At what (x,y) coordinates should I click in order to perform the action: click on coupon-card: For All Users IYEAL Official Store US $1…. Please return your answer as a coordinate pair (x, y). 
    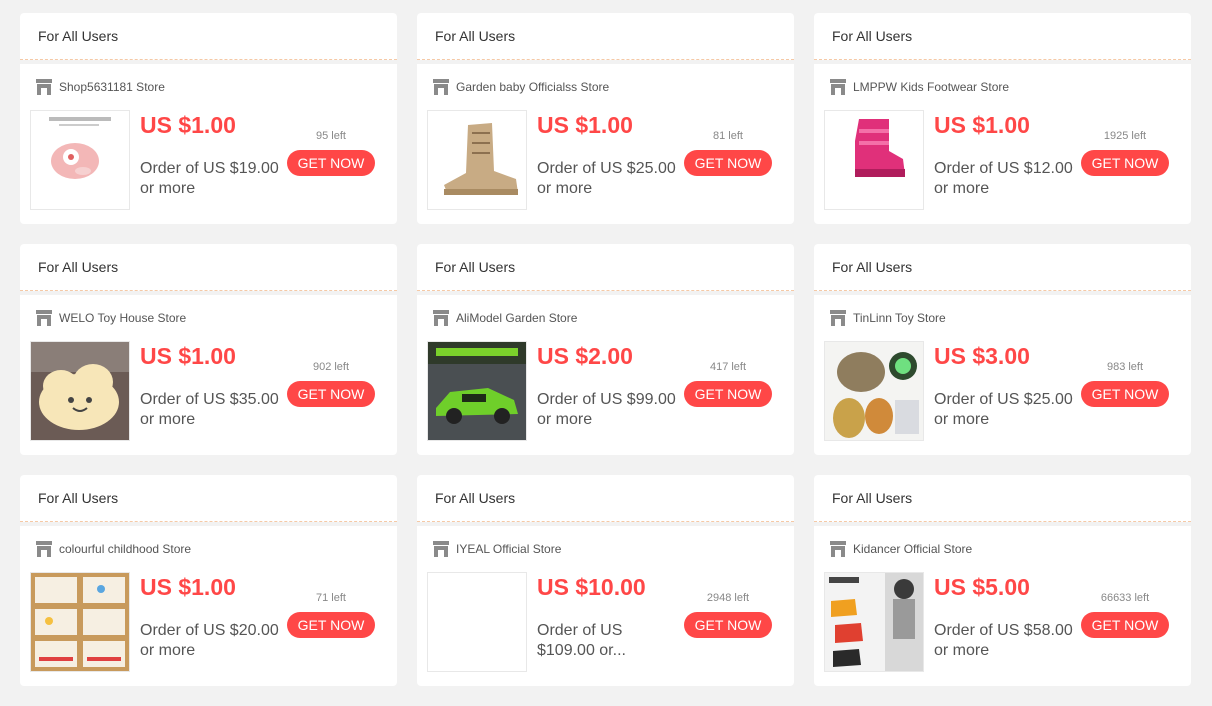
    Looking at the image, I should click on (605, 580).